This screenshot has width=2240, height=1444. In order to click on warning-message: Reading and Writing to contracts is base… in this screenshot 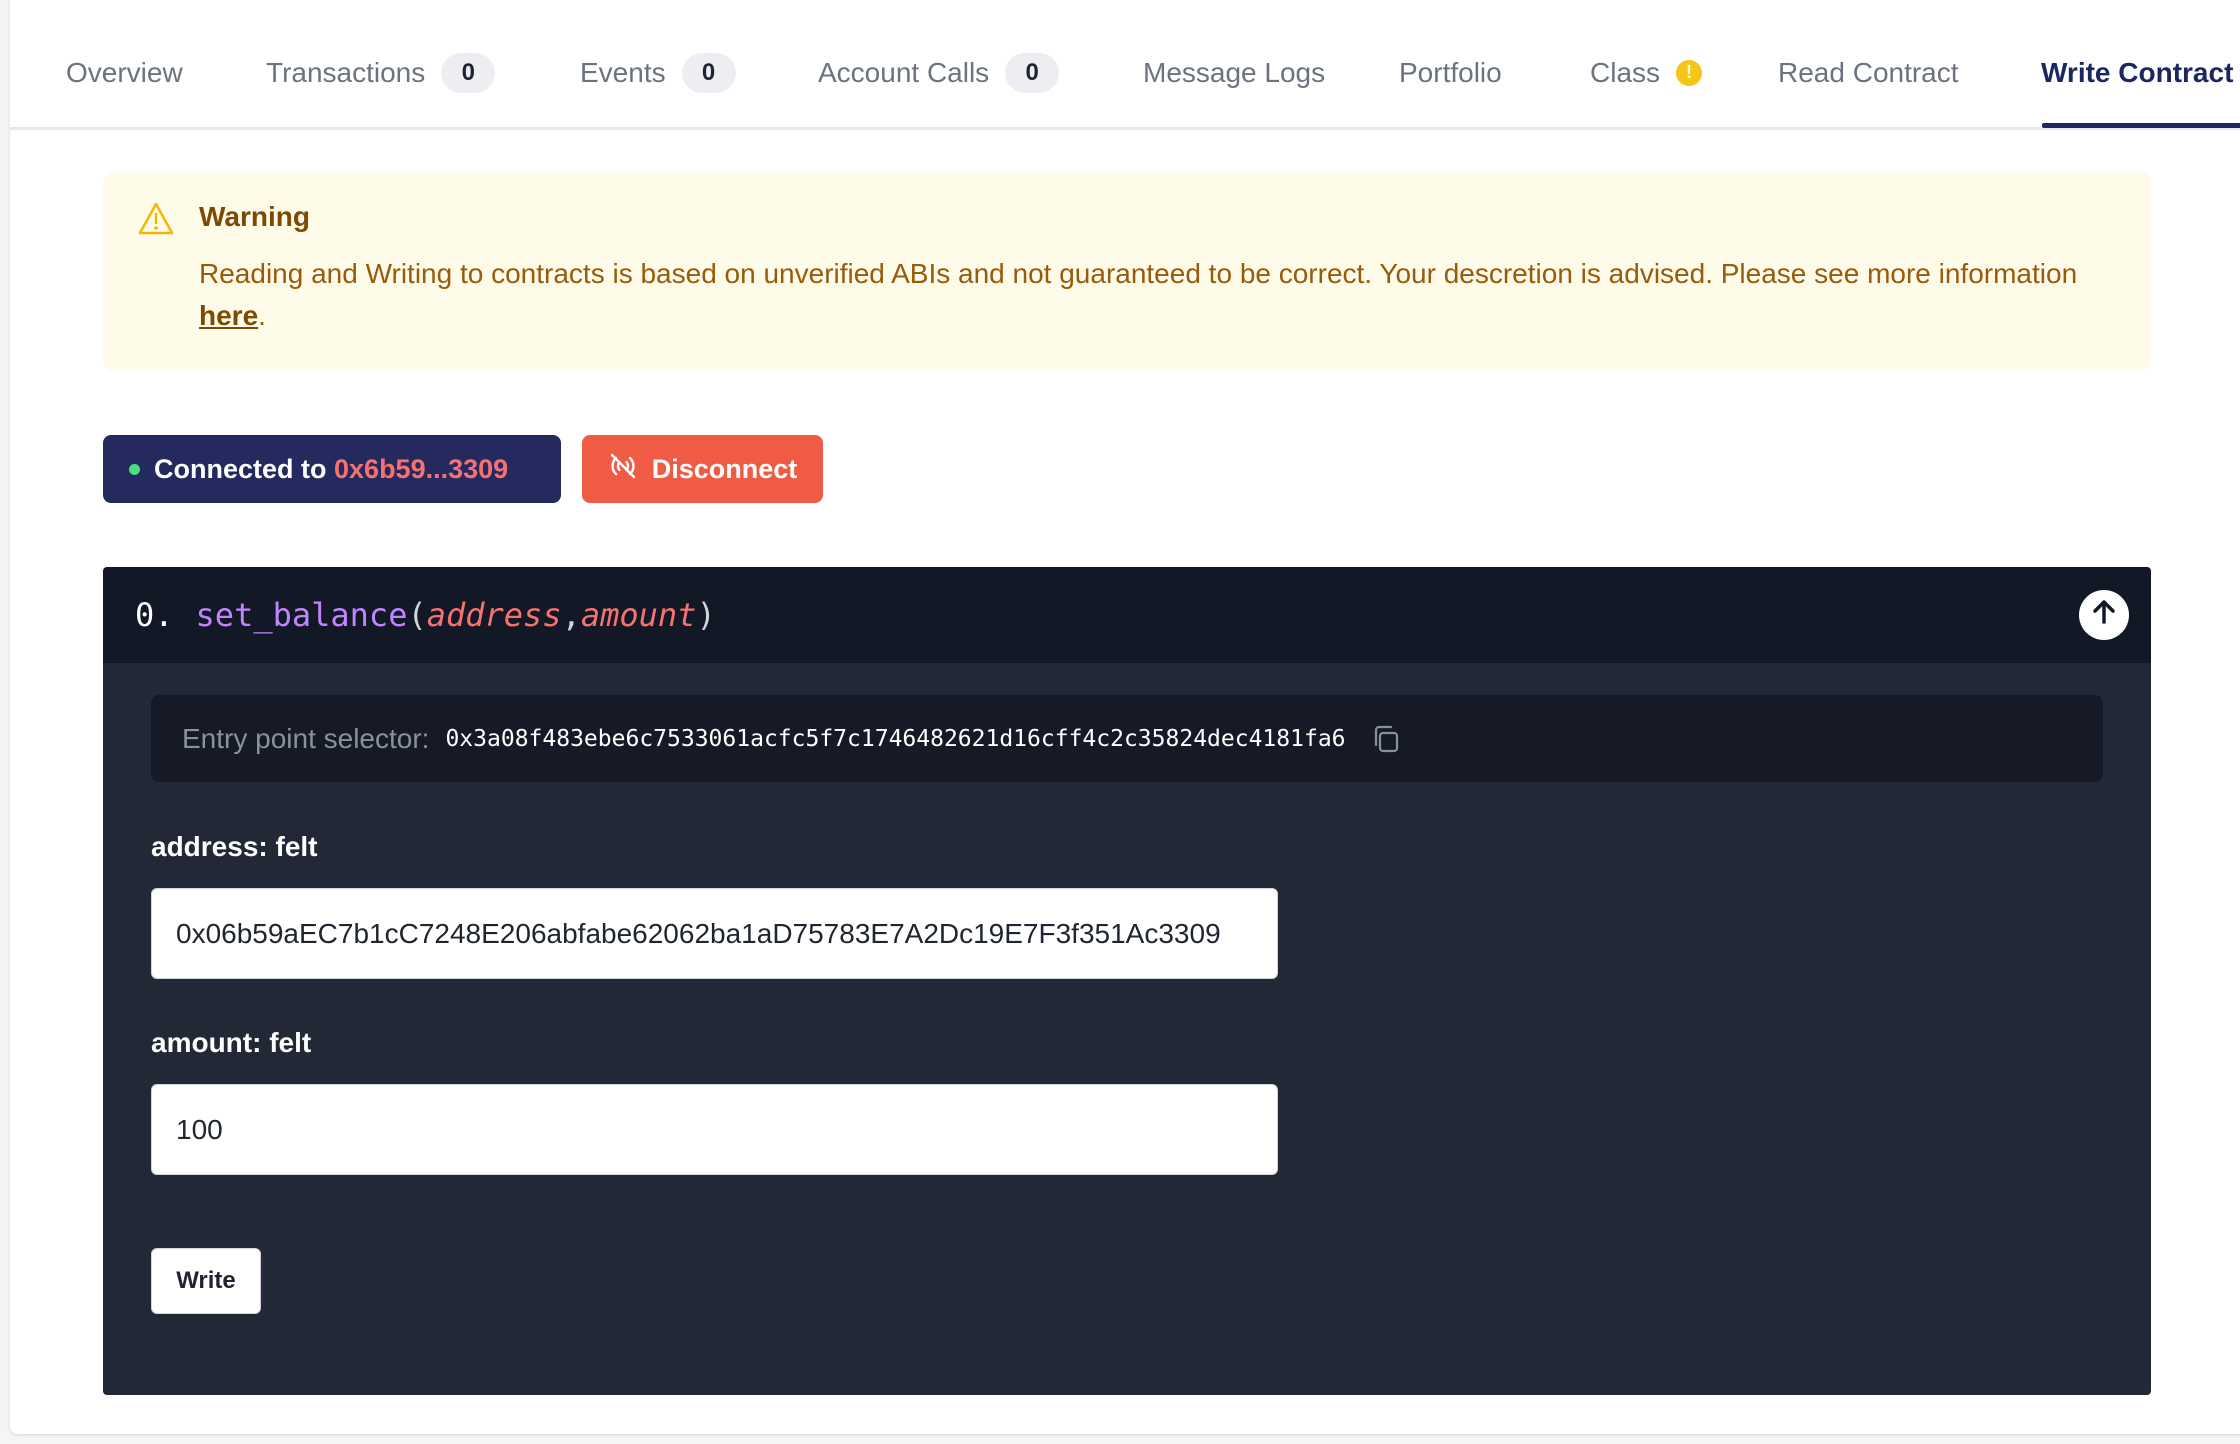, I will do `click(1138, 273)`.